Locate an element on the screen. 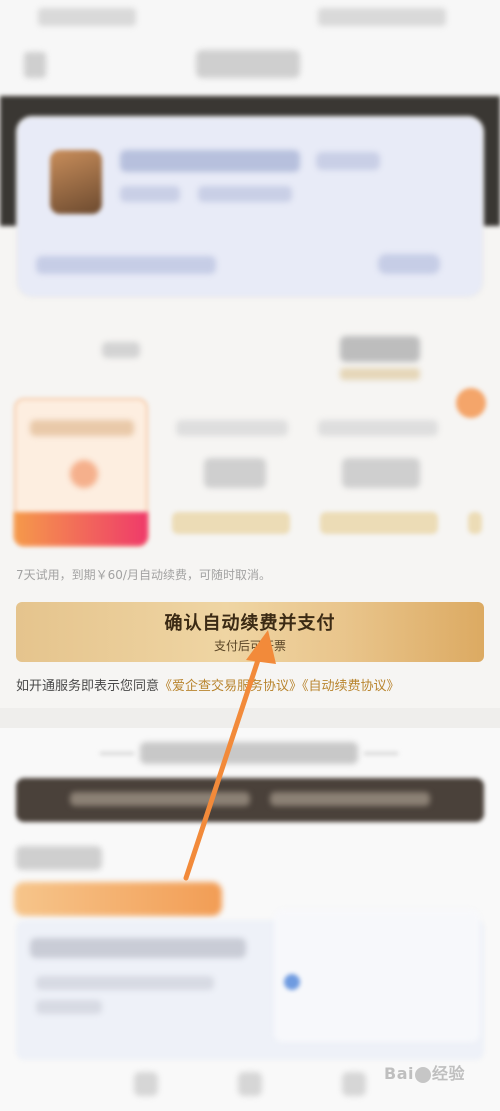 This screenshot has height=1111, width=500. plan-card-selected-footer is located at coordinates (81, 529).